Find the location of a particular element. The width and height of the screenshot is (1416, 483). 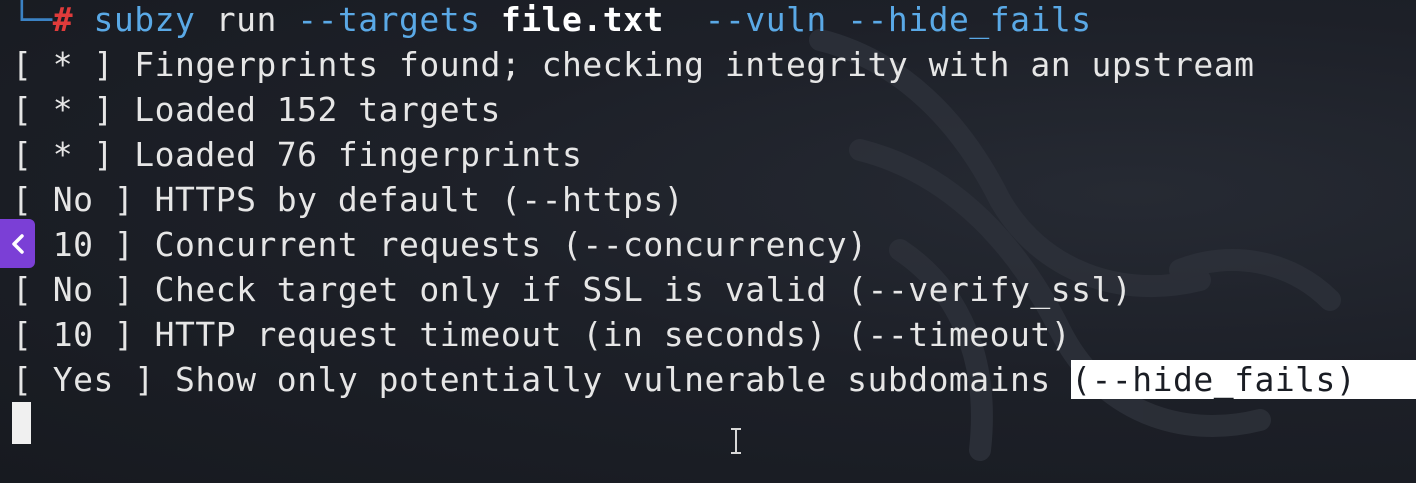

output-line: [ * ] Loaded 152 targets is located at coordinates (256, 110).